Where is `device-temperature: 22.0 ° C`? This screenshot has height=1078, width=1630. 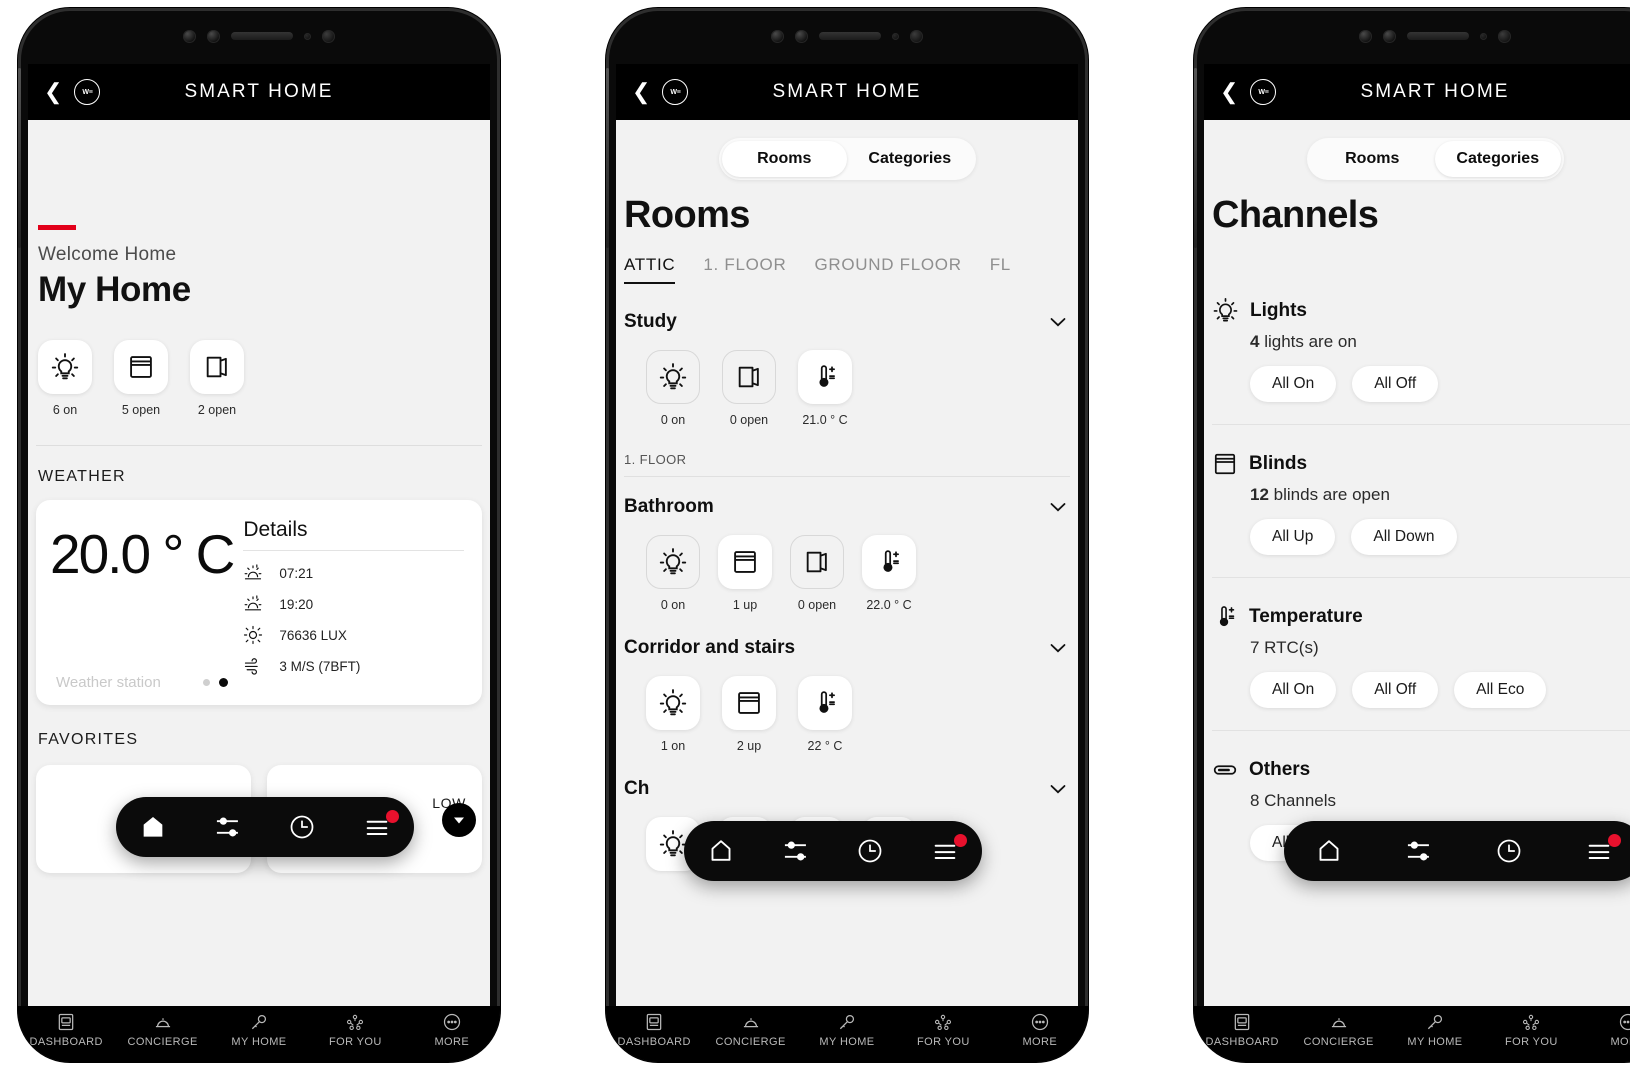 device-temperature: 22.0 ° C is located at coordinates (889, 573).